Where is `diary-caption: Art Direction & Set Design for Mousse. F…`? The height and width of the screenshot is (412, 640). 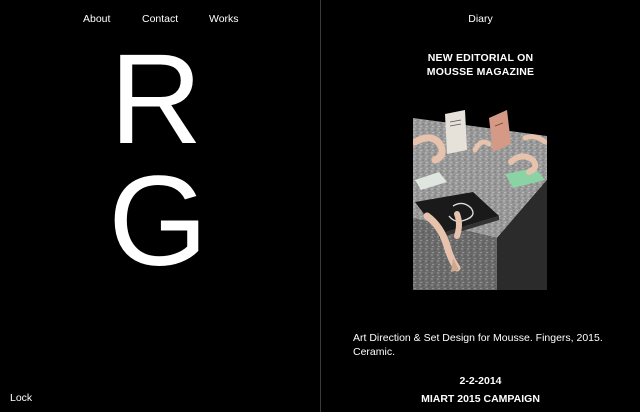 diary-caption: Art Direction & Set Design for Mousse. F… is located at coordinates (478, 345).